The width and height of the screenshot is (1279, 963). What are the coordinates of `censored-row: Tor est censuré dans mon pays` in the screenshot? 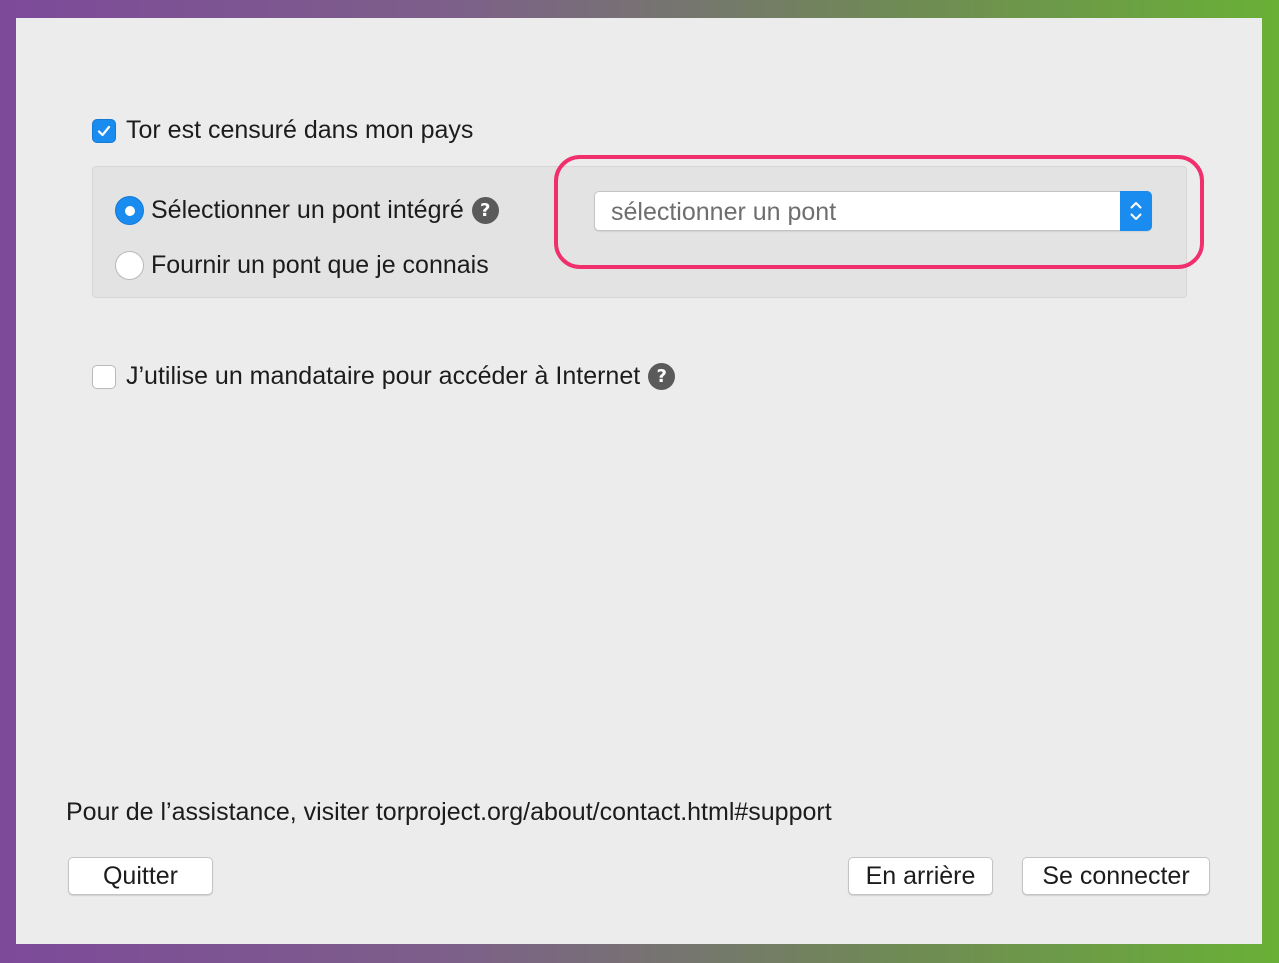 It's located at (282, 130).